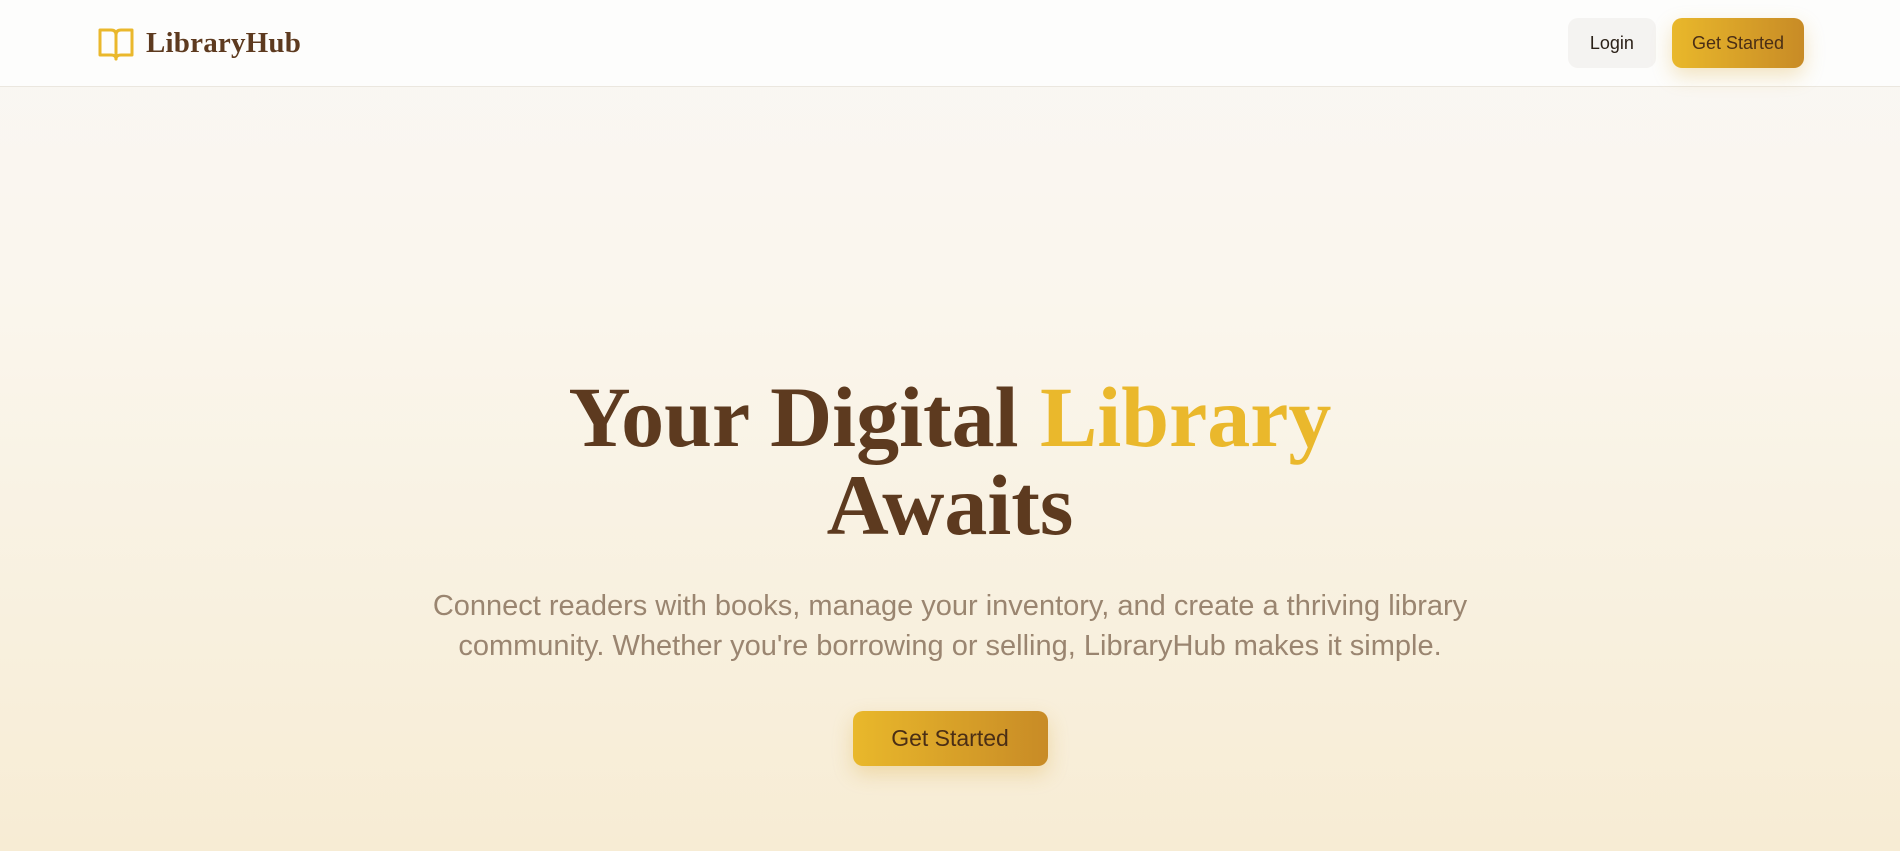 The width and height of the screenshot is (1900, 851). I want to click on hero-get-started-button: Get Started, so click(950, 738).